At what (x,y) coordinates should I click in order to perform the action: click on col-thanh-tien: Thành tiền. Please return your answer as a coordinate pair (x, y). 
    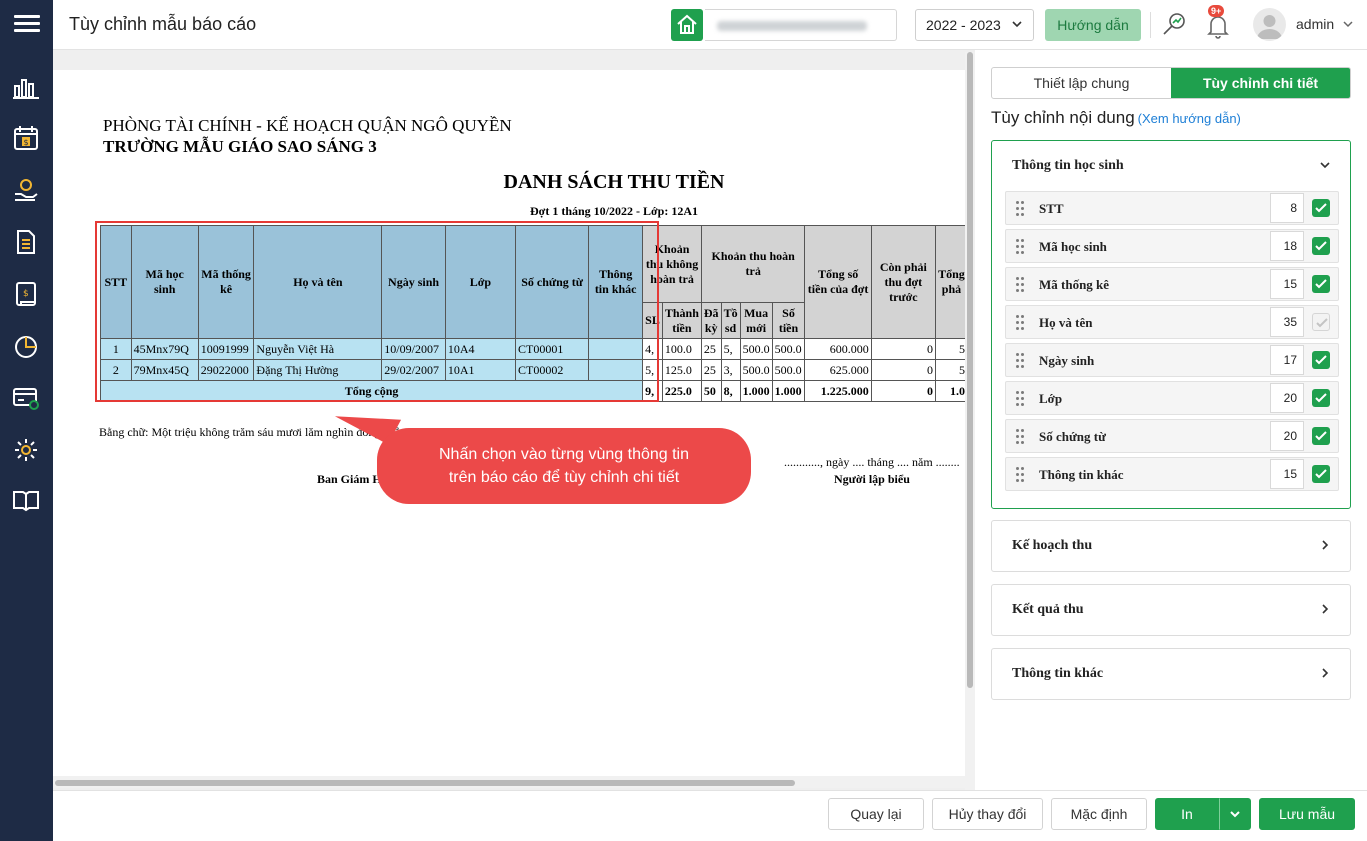
    Looking at the image, I should click on (681, 320).